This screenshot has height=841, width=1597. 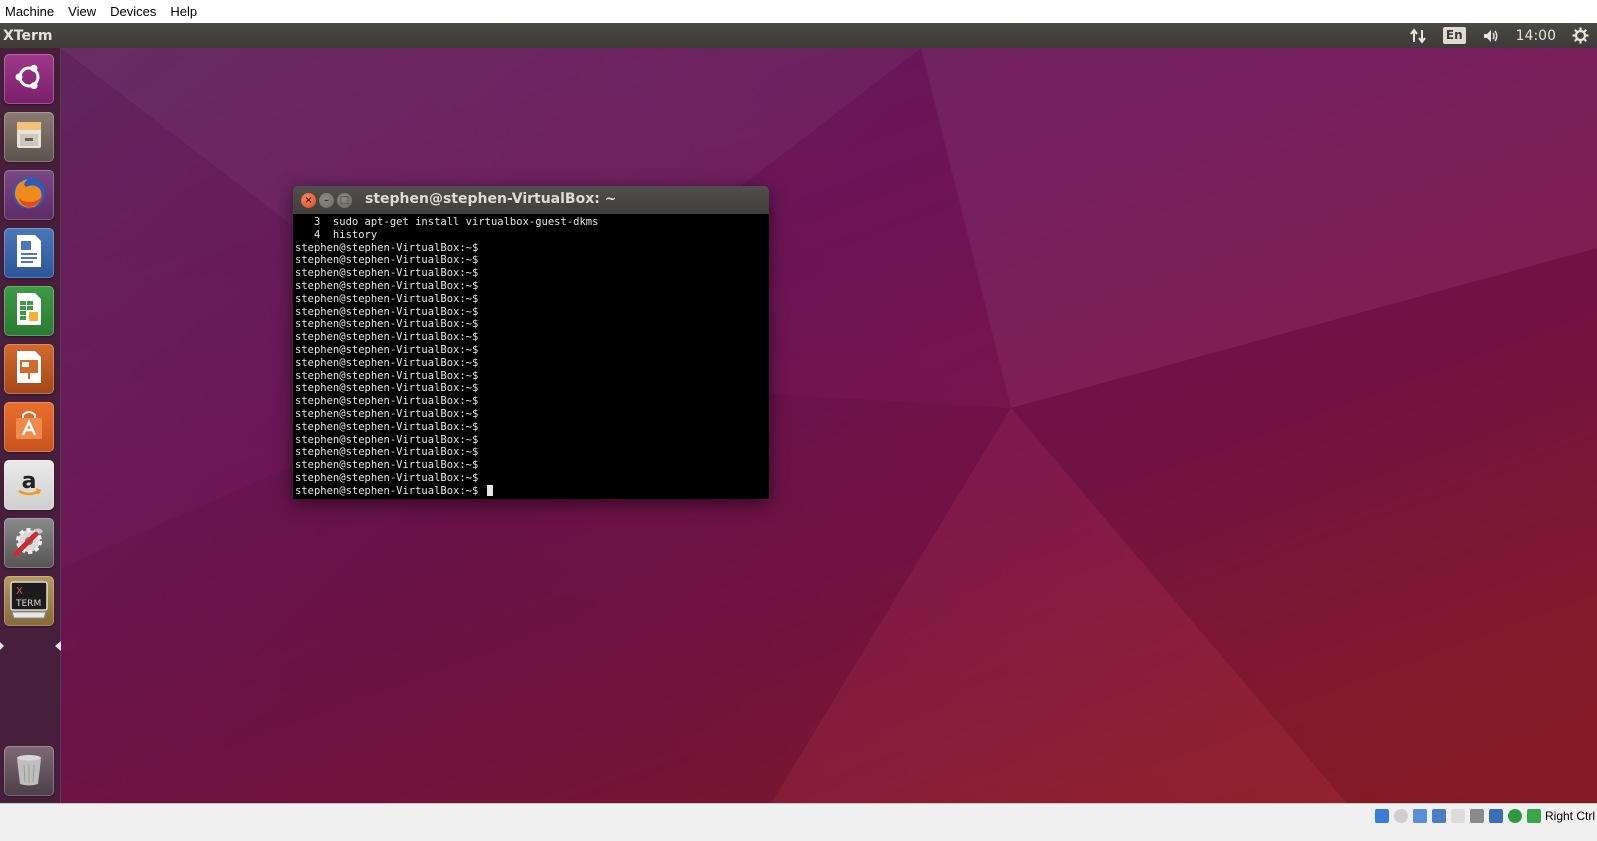 What do you see at coordinates (798, 822) in the screenshot?
I see `vbox-statusbar: Right Ctrl` at bounding box center [798, 822].